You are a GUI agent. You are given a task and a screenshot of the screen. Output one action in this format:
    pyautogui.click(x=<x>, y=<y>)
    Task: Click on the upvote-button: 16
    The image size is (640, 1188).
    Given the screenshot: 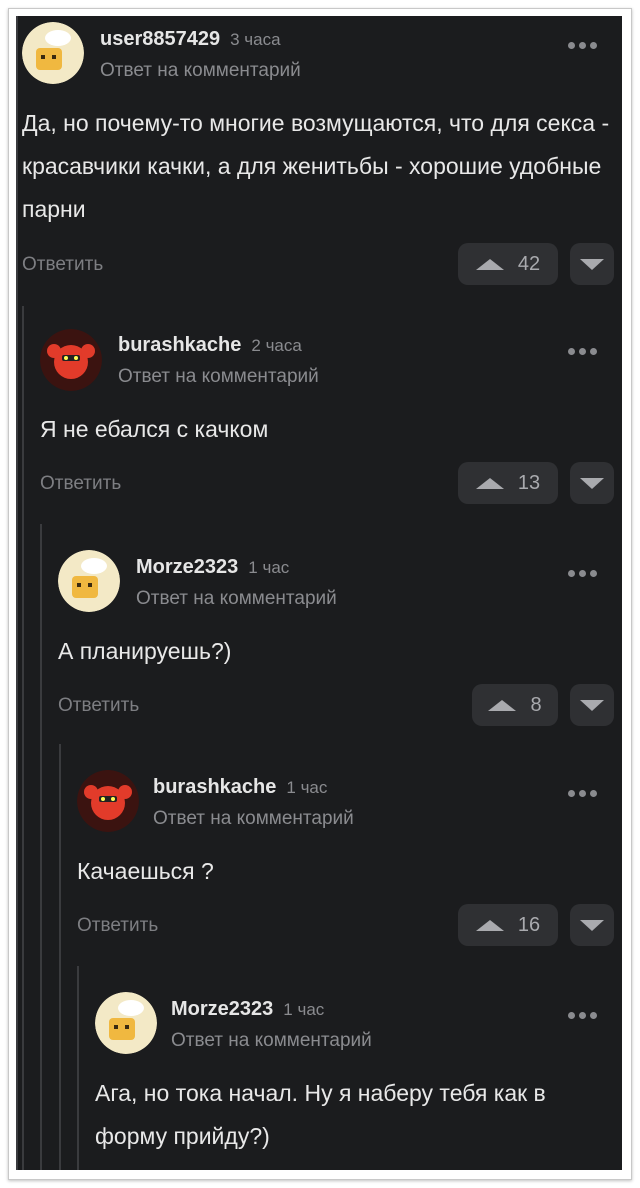 What is the action you would take?
    pyautogui.click(x=508, y=925)
    